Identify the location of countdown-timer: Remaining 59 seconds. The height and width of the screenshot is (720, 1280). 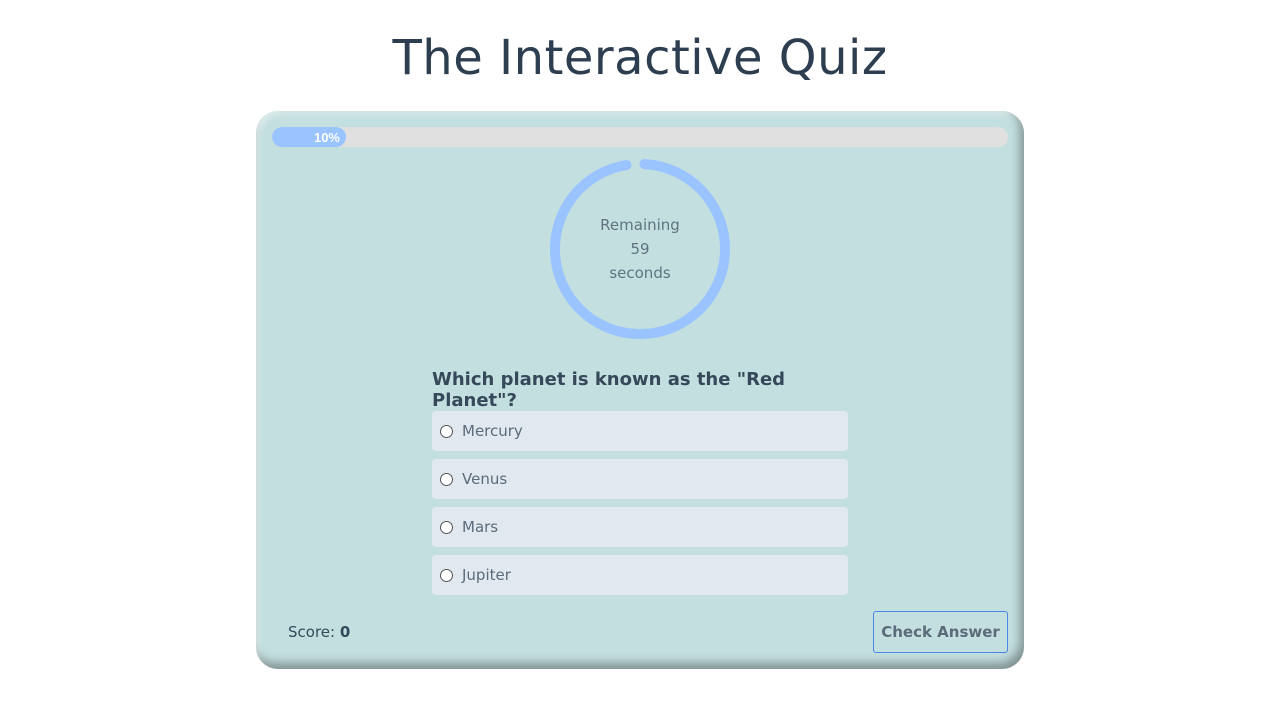
(640, 249).